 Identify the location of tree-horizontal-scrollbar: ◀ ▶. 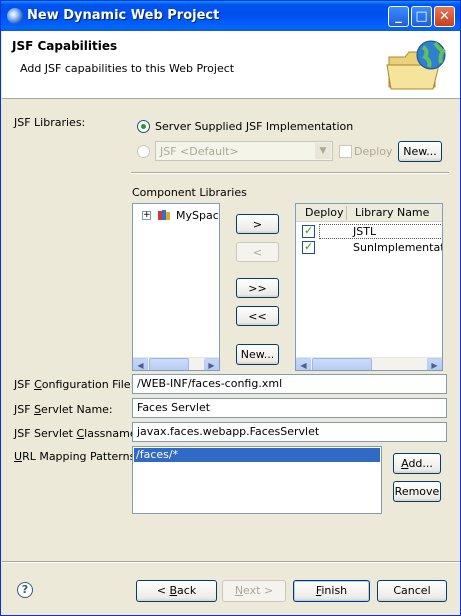
(176, 363).